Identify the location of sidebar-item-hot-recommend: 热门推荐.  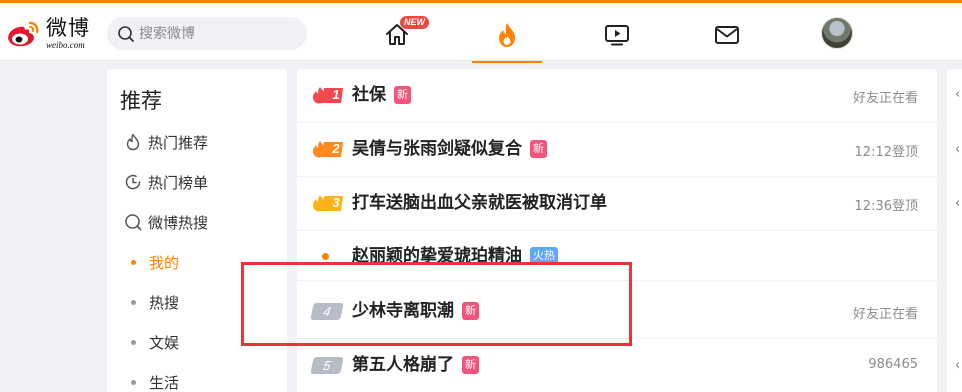
(166, 142).